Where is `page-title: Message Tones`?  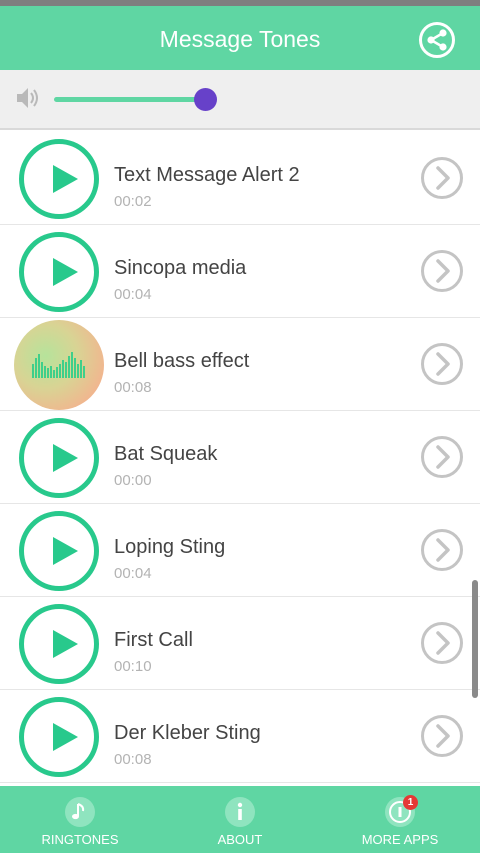
page-title: Message Tones is located at coordinates (240, 39).